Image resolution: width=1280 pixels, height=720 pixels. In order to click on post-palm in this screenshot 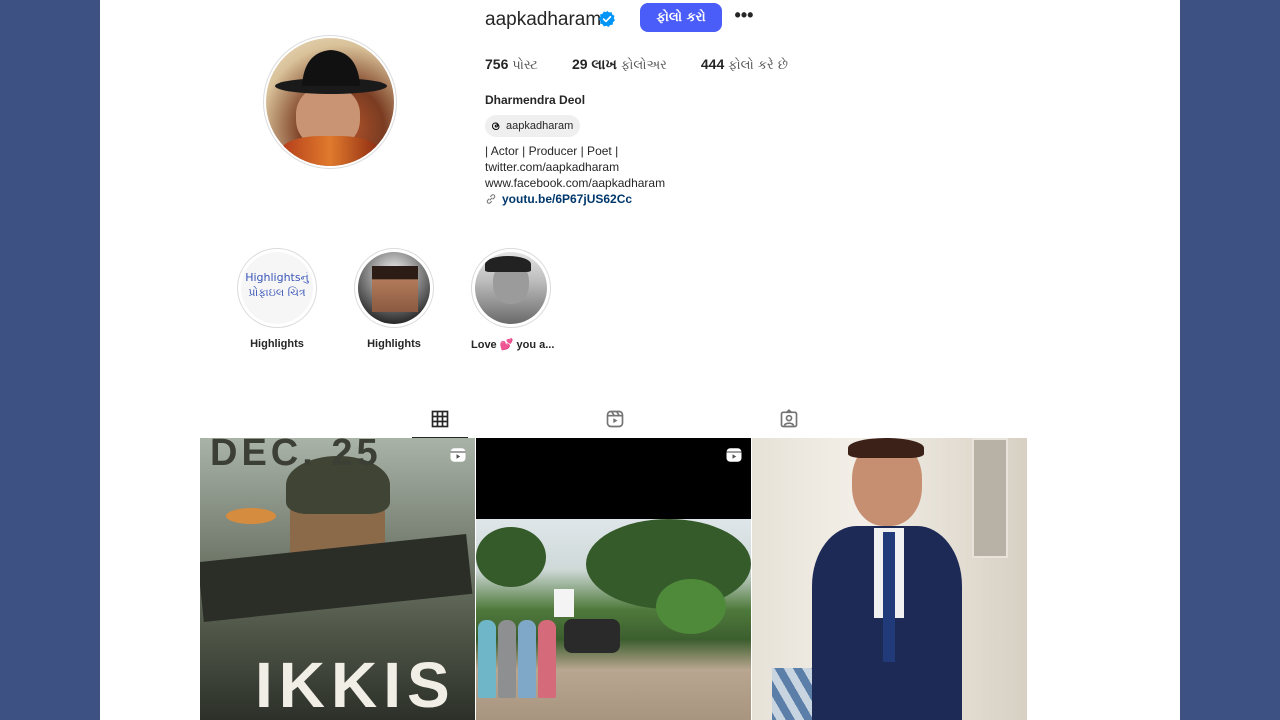, I will do `click(691, 606)`.